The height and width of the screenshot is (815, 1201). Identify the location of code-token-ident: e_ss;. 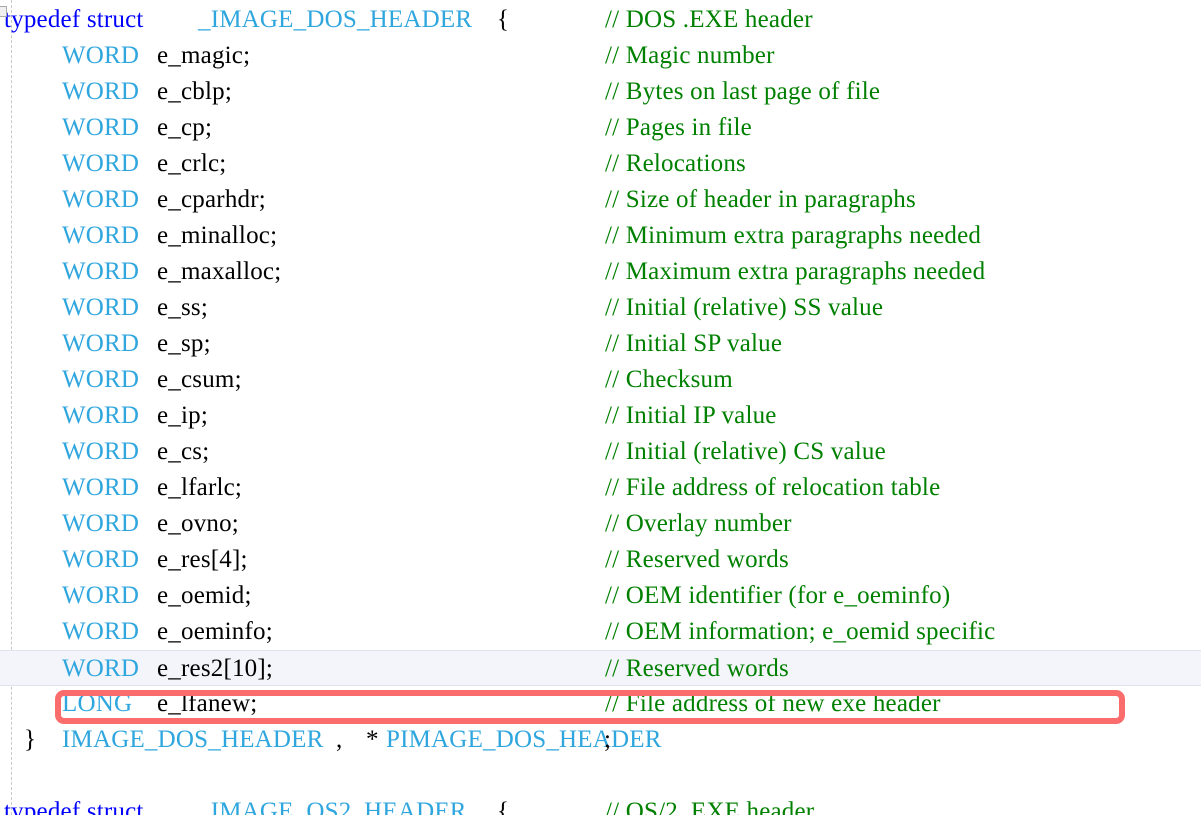
(182, 307).